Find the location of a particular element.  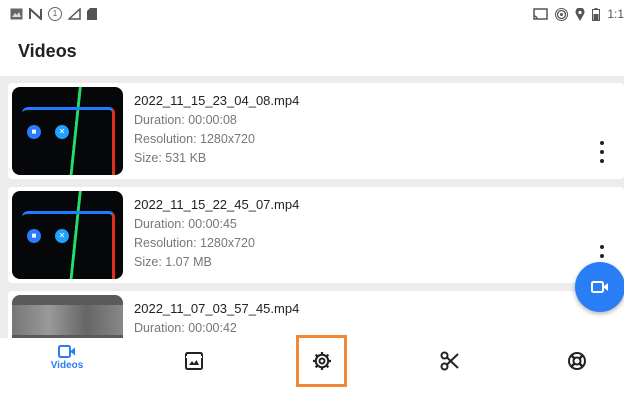

status-left: 1 is located at coordinates (53, 14).